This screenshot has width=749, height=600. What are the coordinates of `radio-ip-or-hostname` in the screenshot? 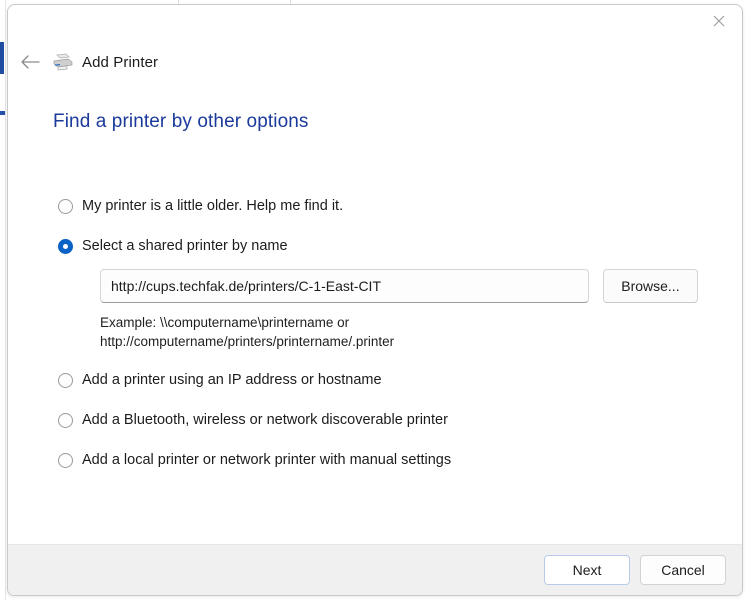 It's located at (65, 380).